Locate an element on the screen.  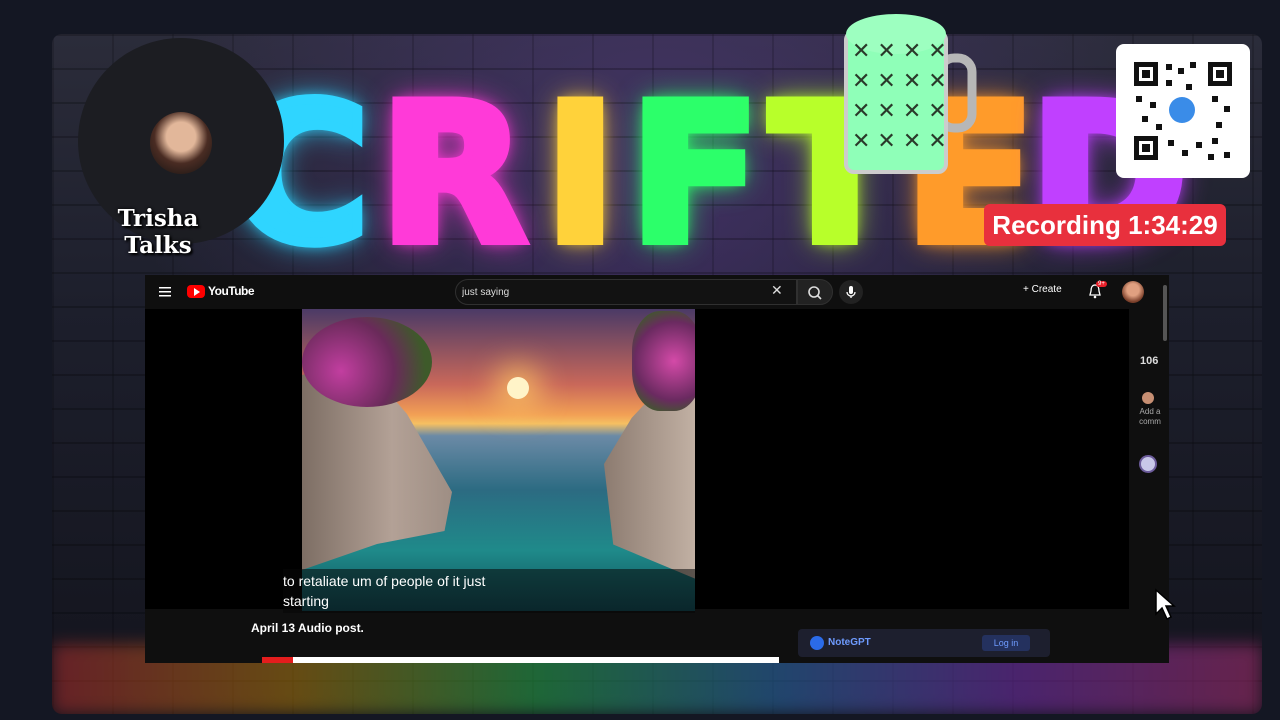
neon-letter: I is located at coordinates (580, 174).